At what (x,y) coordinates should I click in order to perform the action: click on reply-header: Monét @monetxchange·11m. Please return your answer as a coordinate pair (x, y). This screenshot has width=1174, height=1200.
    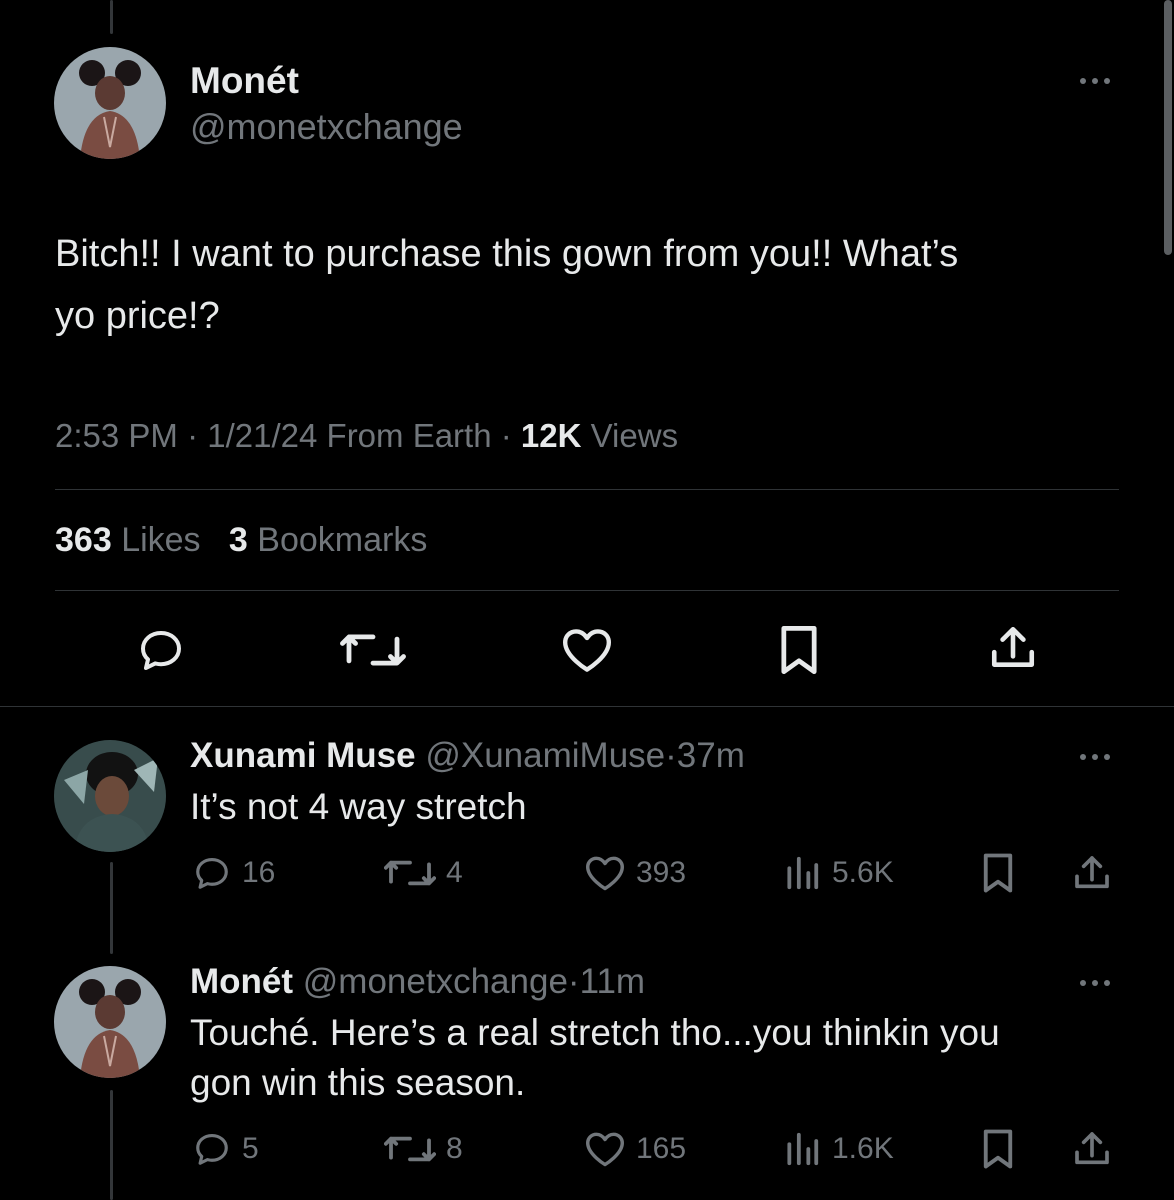
    Looking at the image, I should click on (417, 982).